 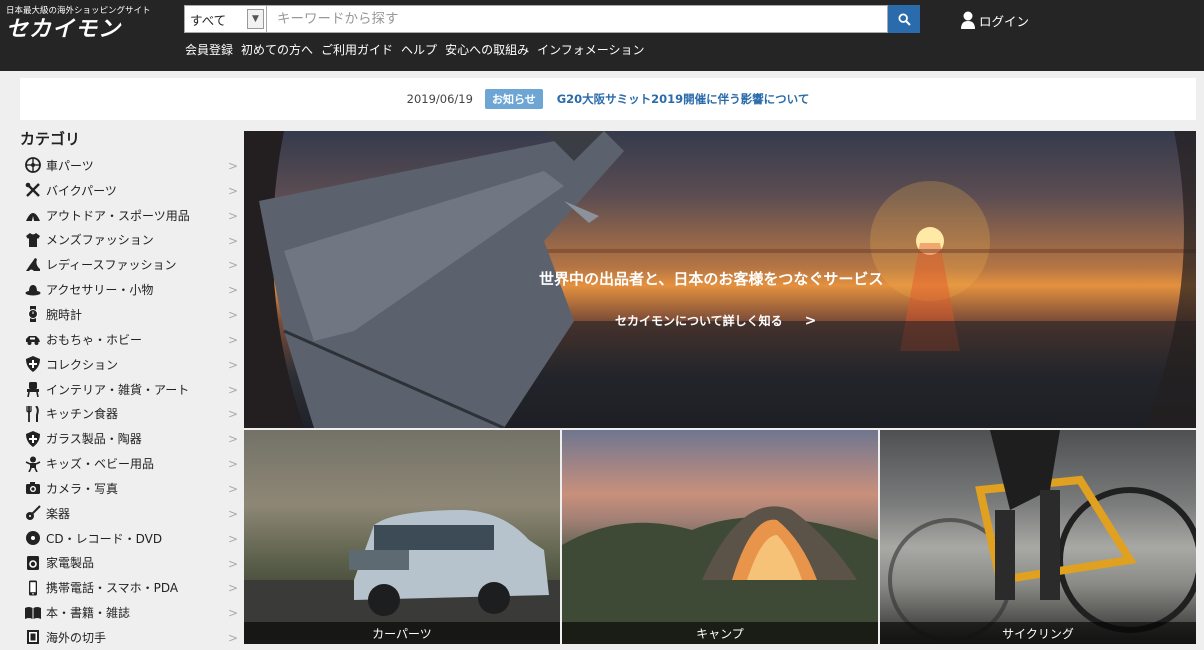 I want to click on tile-label: キャンプ, so click(x=720, y=633).